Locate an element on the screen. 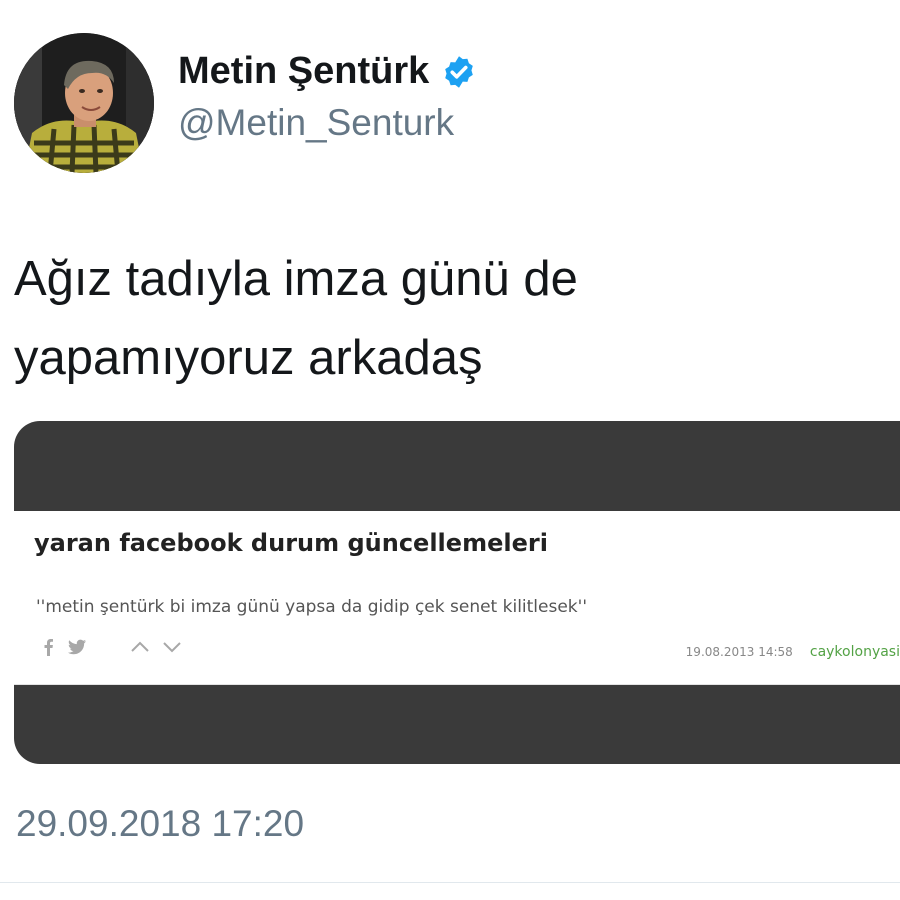 The image size is (900, 900). embedded-post-title: yaran facebook durum güncellemeleri is located at coordinates (291, 543).